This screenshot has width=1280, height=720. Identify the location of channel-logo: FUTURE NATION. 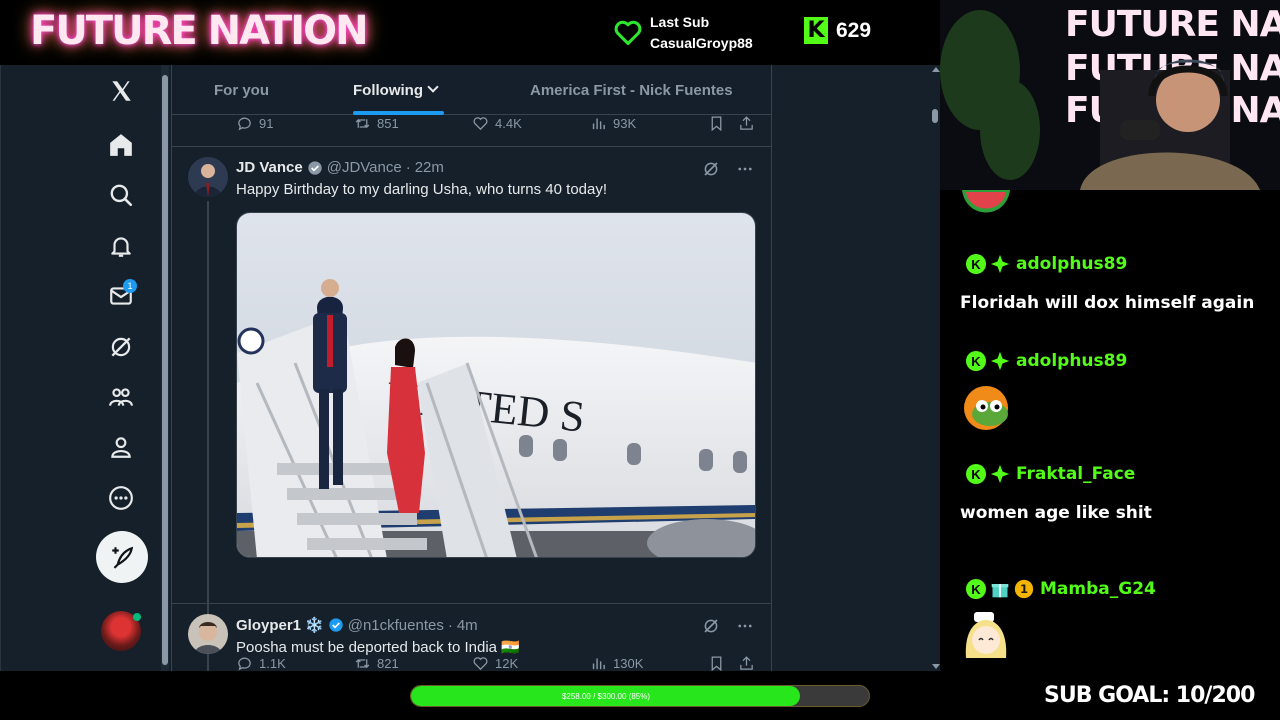
(199, 31).